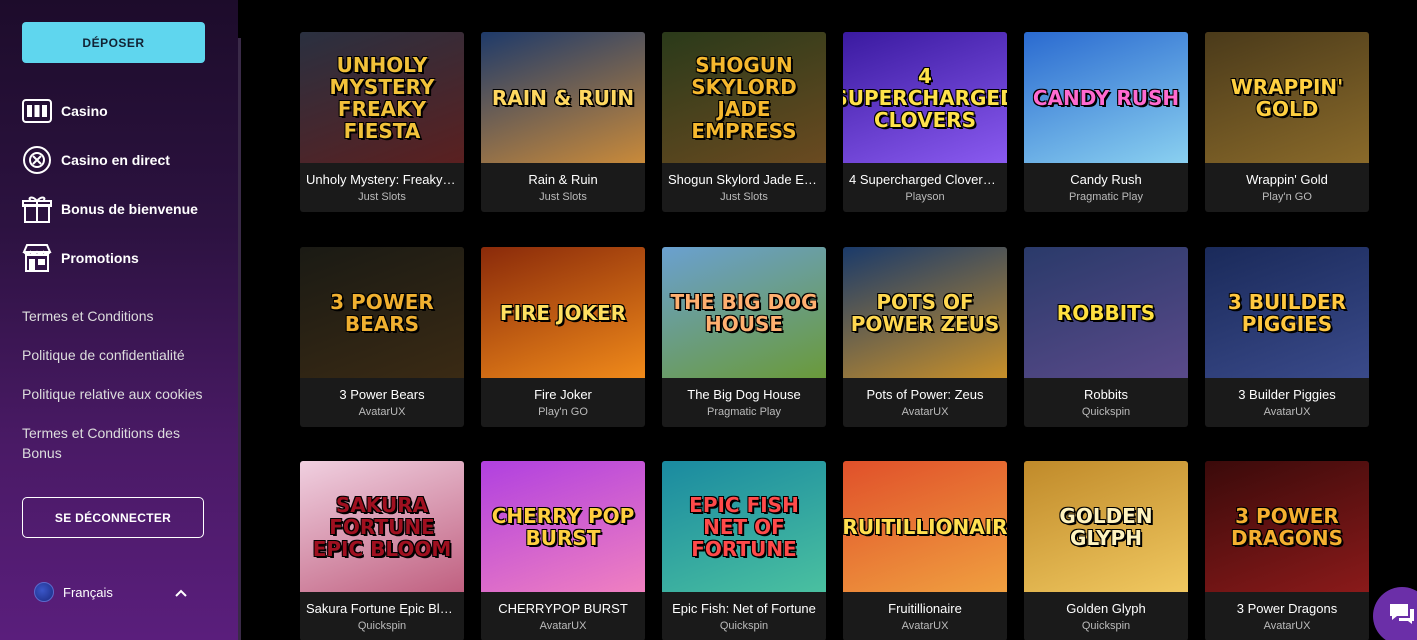  I want to click on game-logo-art: RAIN & RUIN, so click(563, 97).